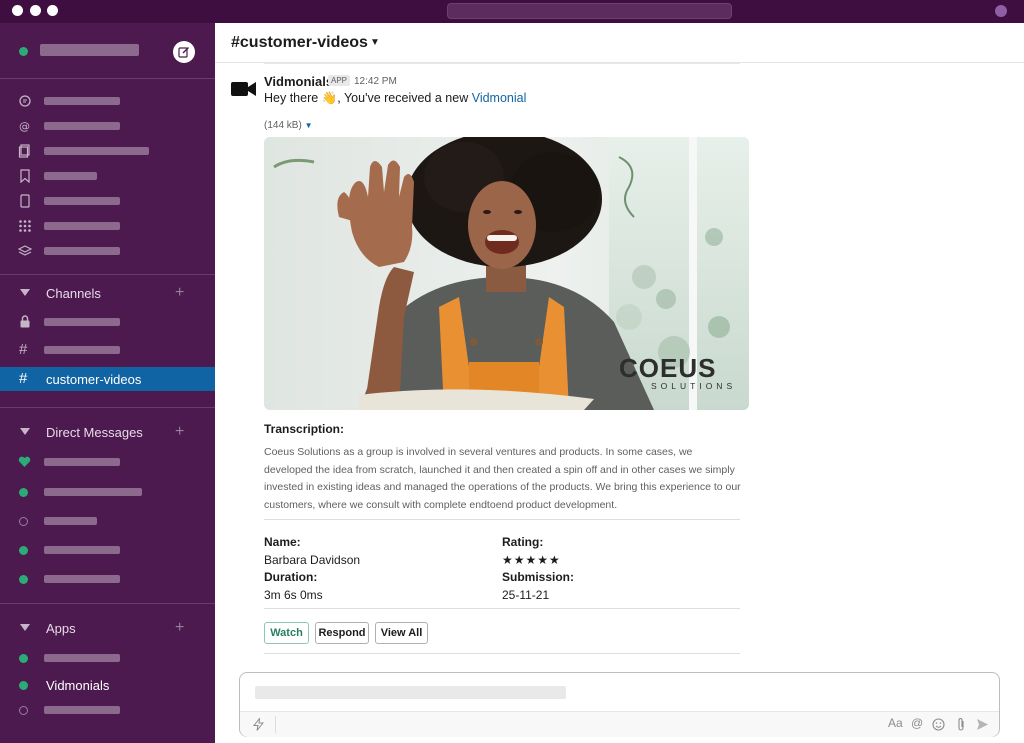  What do you see at coordinates (329, 98) in the screenshot?
I see `wave-emoji-icon: 👋` at bounding box center [329, 98].